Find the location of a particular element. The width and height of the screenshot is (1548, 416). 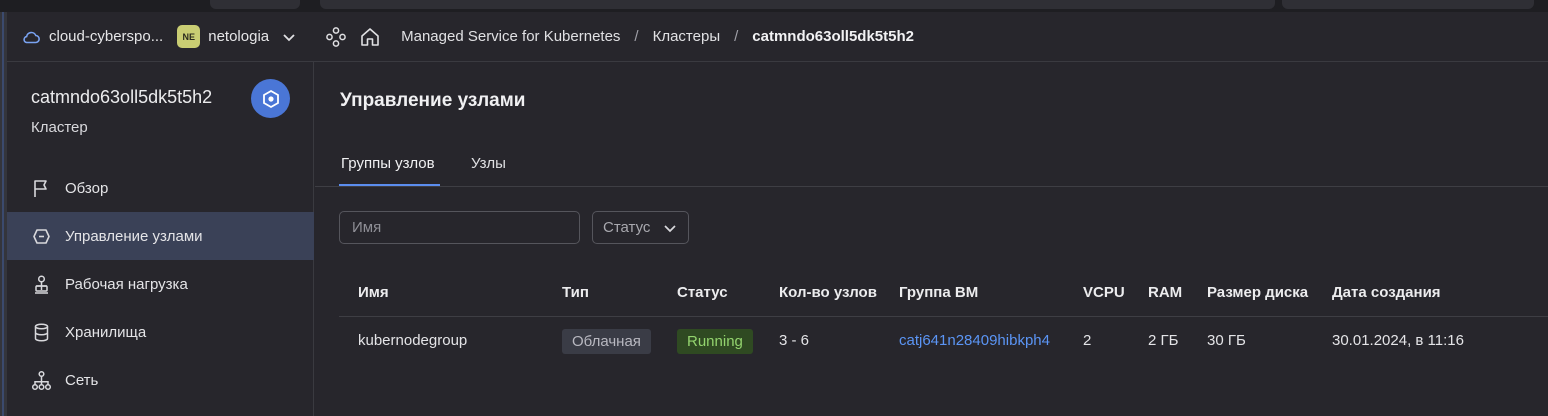

status-badge: Running is located at coordinates (715, 341).